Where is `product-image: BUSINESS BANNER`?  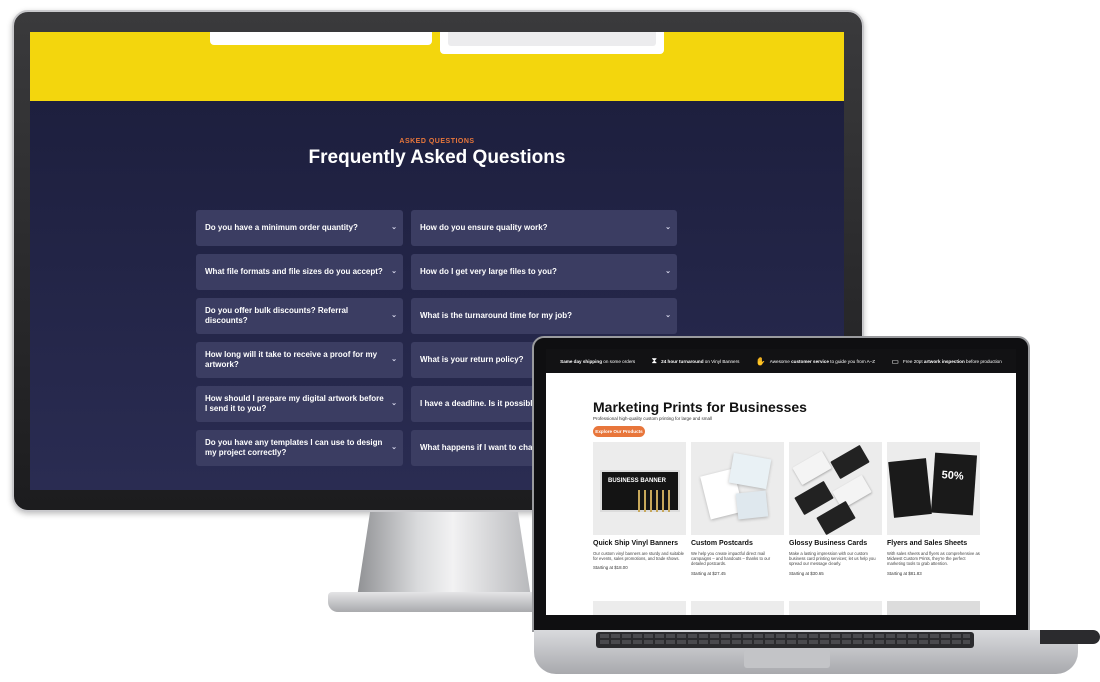
product-image: BUSINESS BANNER is located at coordinates (639, 488).